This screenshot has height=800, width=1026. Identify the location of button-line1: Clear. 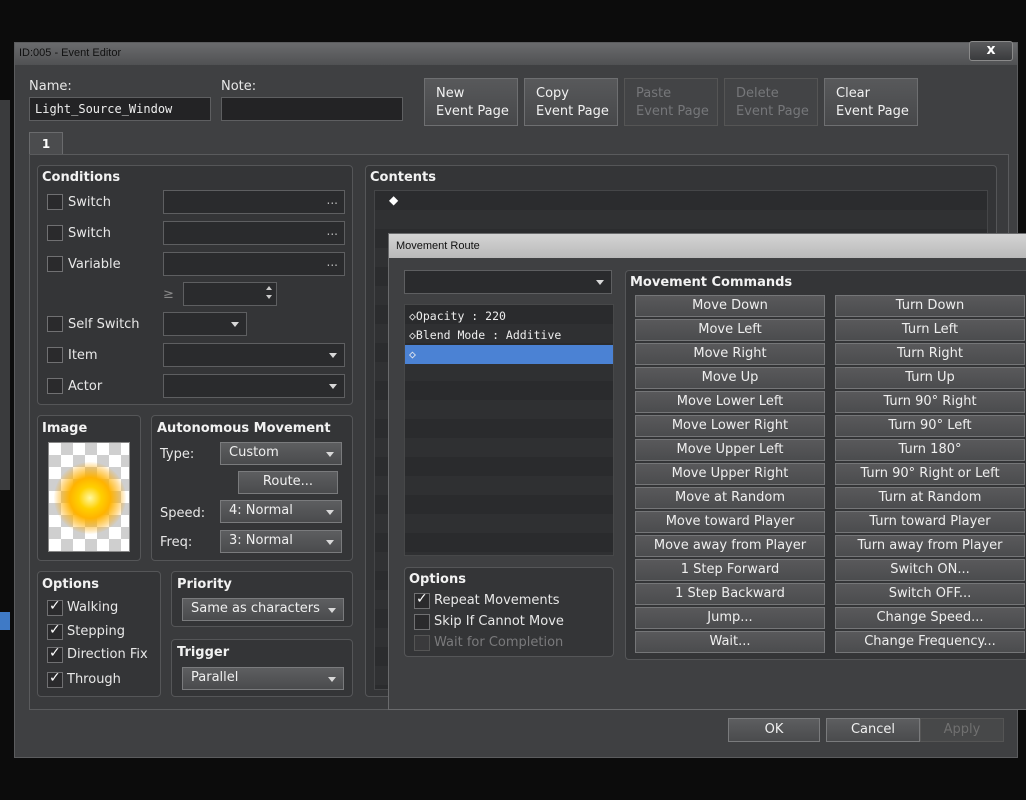
(853, 93).